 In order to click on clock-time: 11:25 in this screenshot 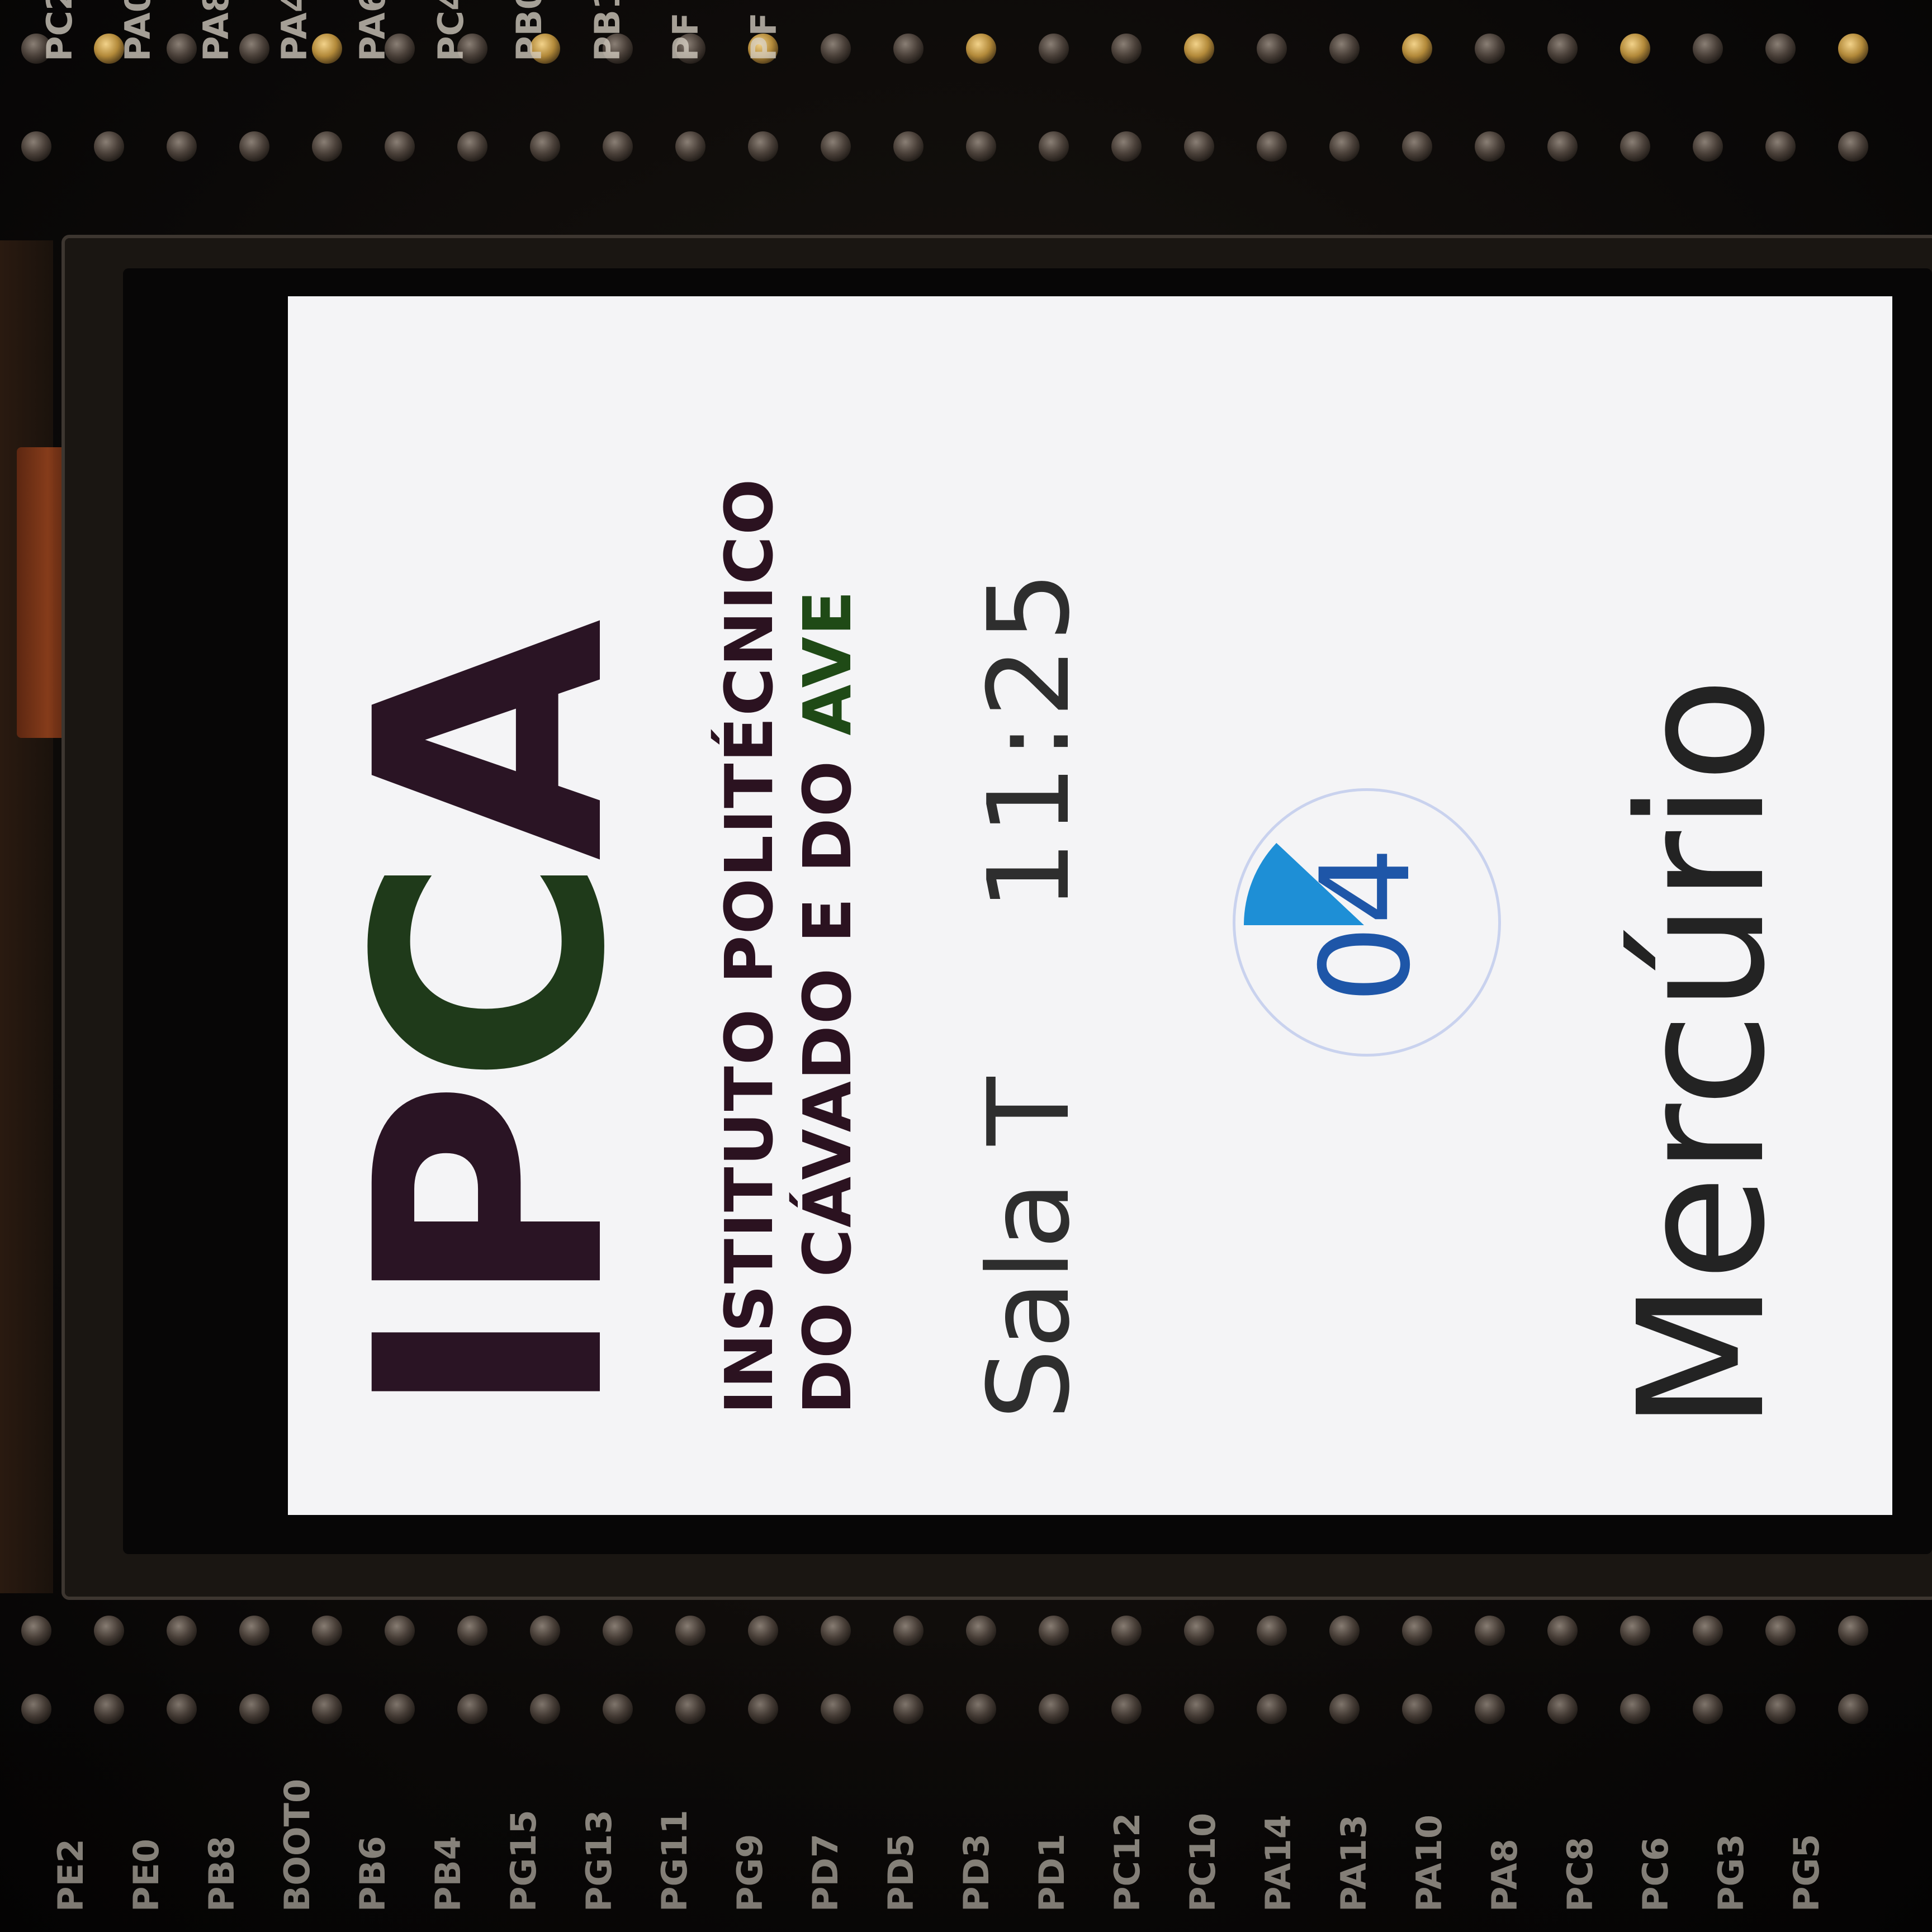, I will do `click(1029, 738)`.